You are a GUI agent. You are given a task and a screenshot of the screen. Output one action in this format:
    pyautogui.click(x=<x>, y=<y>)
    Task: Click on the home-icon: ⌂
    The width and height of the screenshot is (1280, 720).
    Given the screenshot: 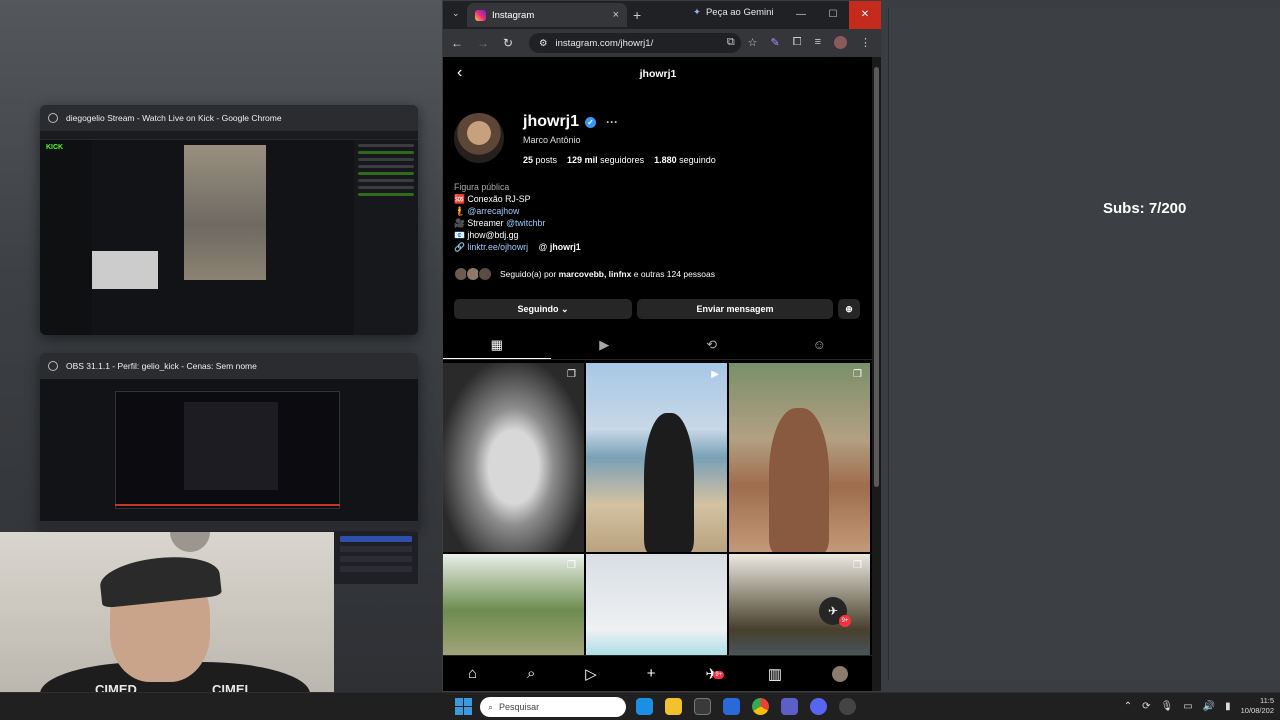 What is the action you would take?
    pyautogui.click(x=472, y=673)
    